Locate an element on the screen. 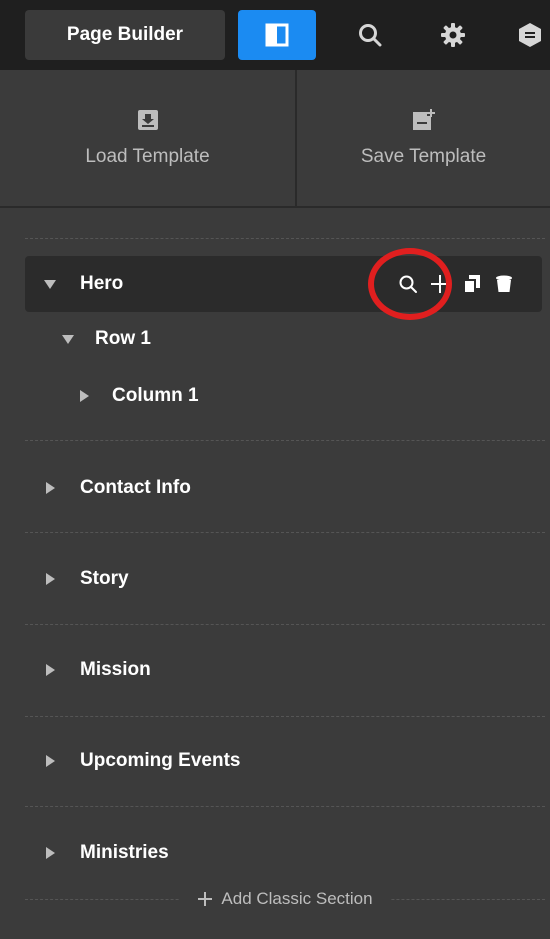 Image resolution: width=550 pixels, height=939 pixels. layout-panel-button is located at coordinates (277, 35).